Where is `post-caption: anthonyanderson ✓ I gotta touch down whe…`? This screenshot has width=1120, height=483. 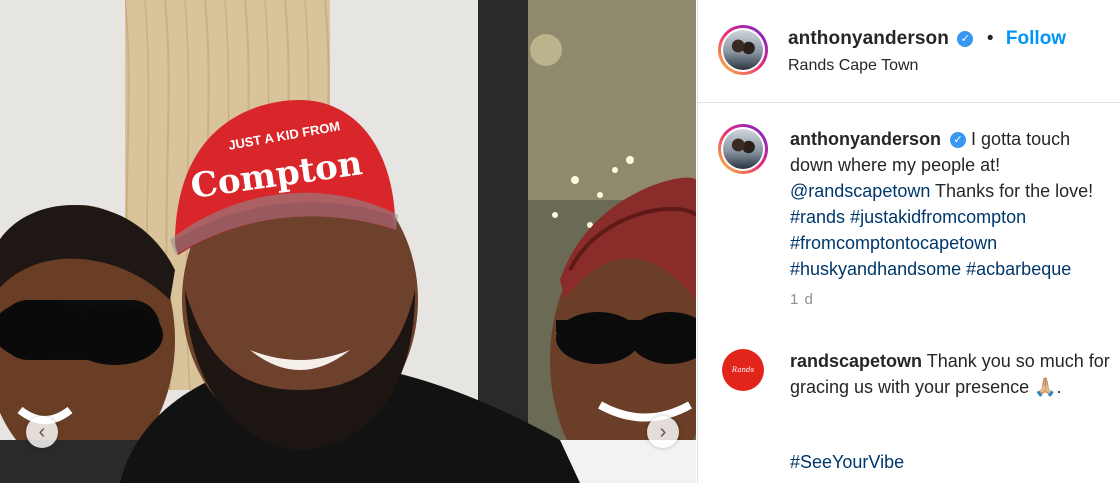
post-caption: anthonyanderson ✓ I gotta touch down whe… is located at coordinates (953, 204).